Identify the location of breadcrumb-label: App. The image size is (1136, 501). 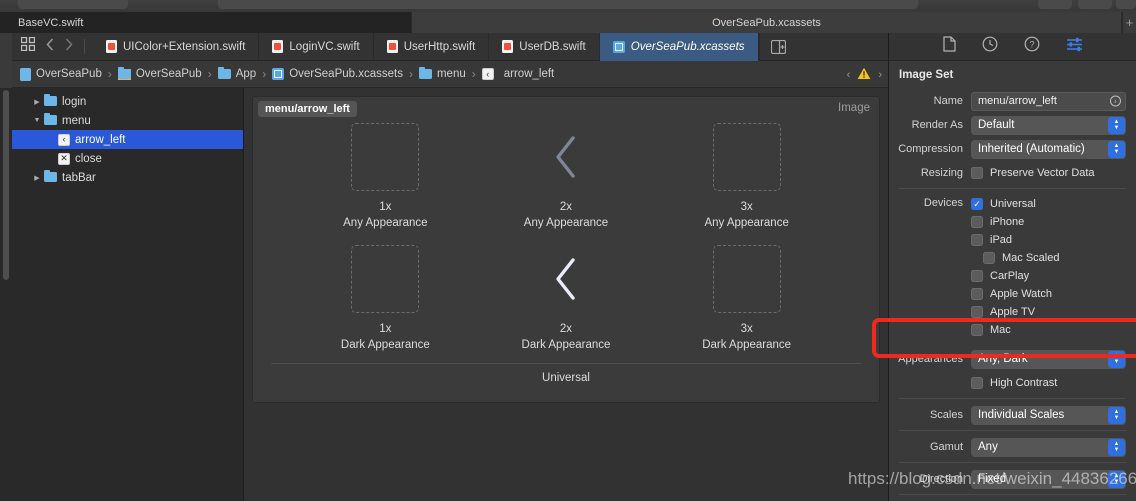
(246, 74).